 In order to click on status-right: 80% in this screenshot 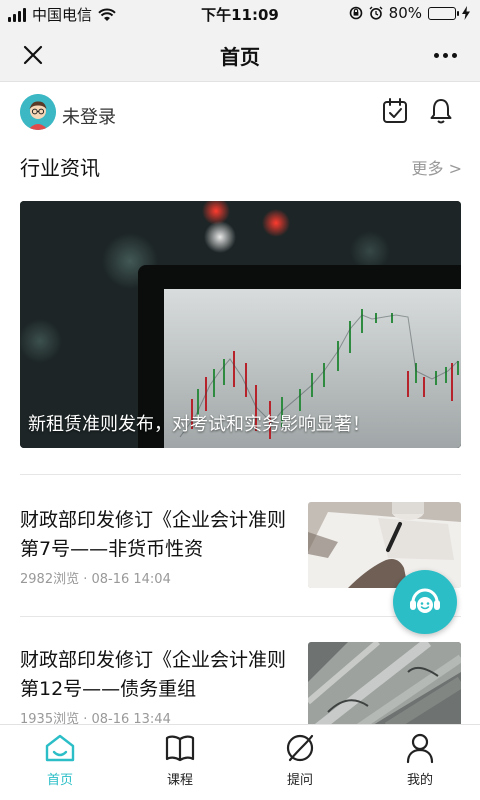, I will do `click(409, 13)`.